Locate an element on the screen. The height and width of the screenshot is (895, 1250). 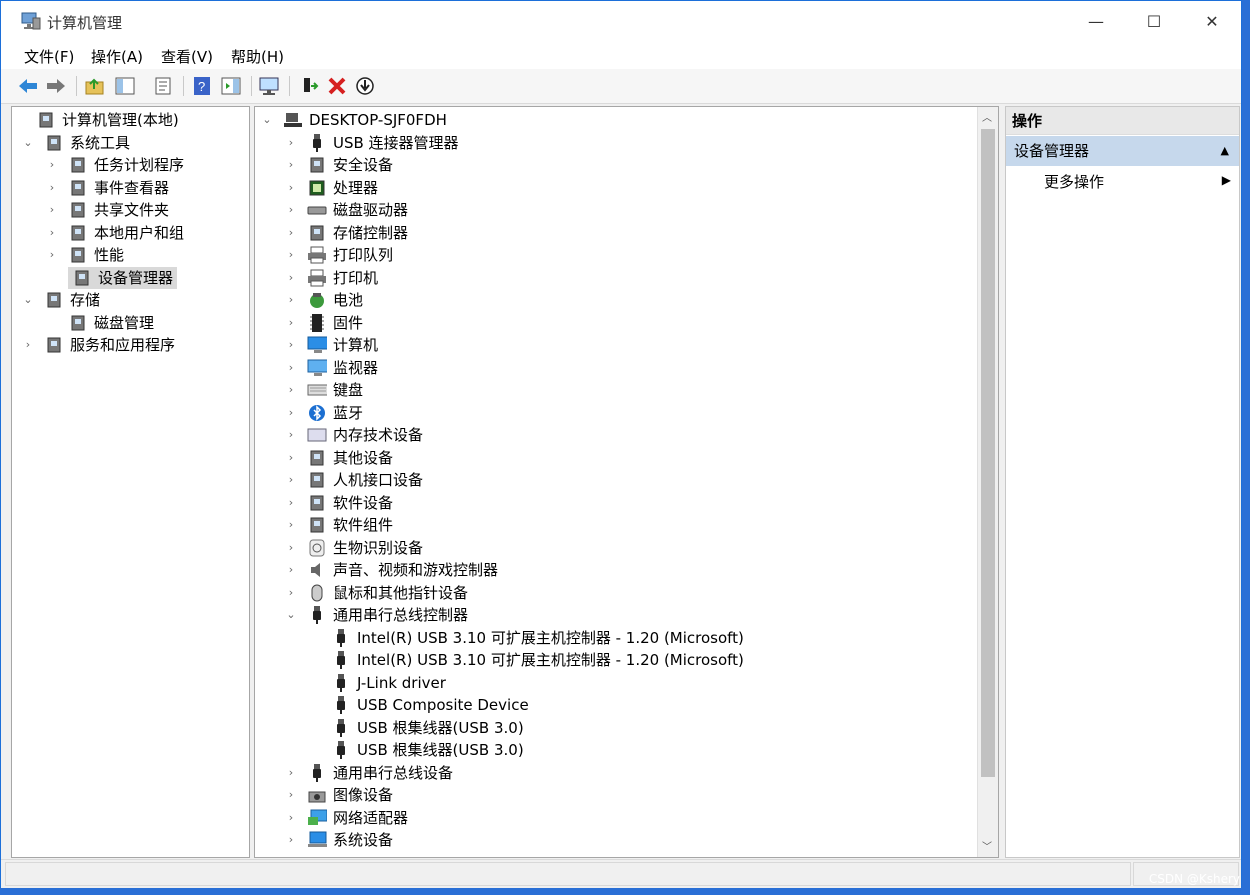
device-category-item: › USB 连接器管理器 is located at coordinates (372, 143).